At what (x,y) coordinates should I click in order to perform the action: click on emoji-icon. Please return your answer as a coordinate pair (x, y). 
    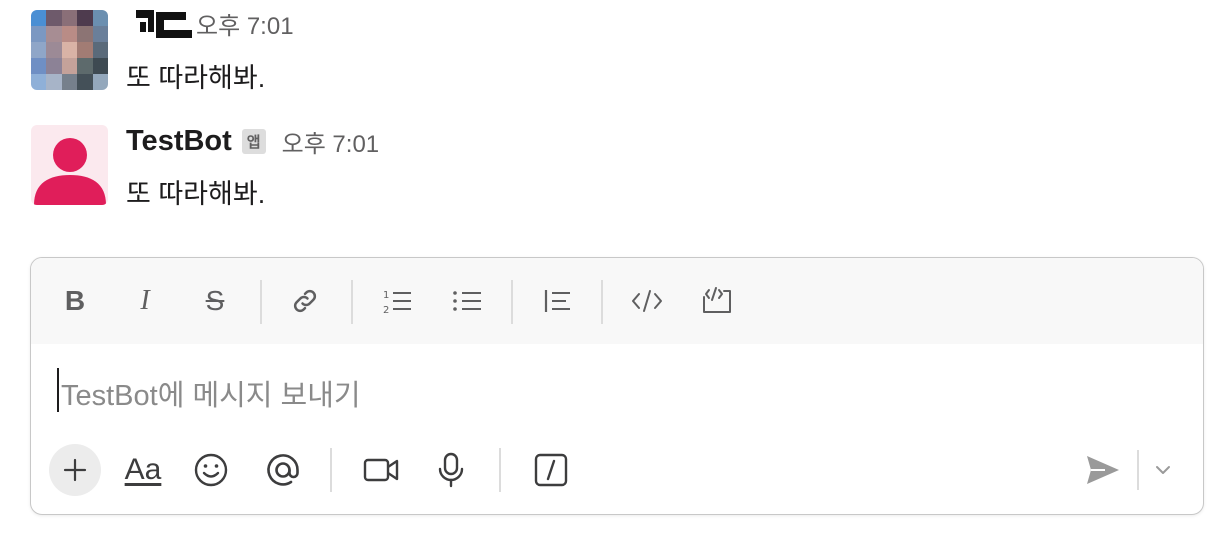
    Looking at the image, I should click on (211, 470).